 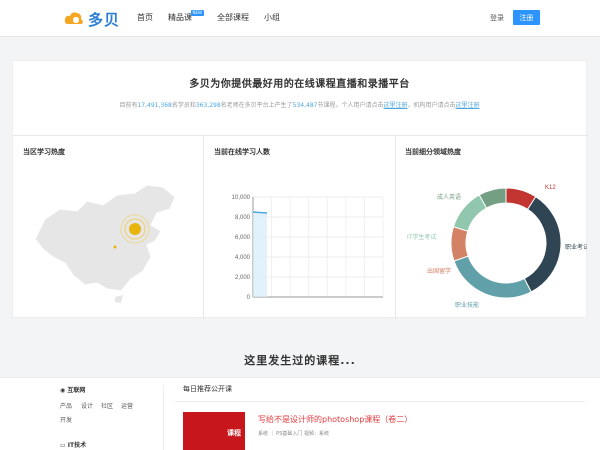 What do you see at coordinates (66, 405) in the screenshot?
I see `category-item: 产品` at bounding box center [66, 405].